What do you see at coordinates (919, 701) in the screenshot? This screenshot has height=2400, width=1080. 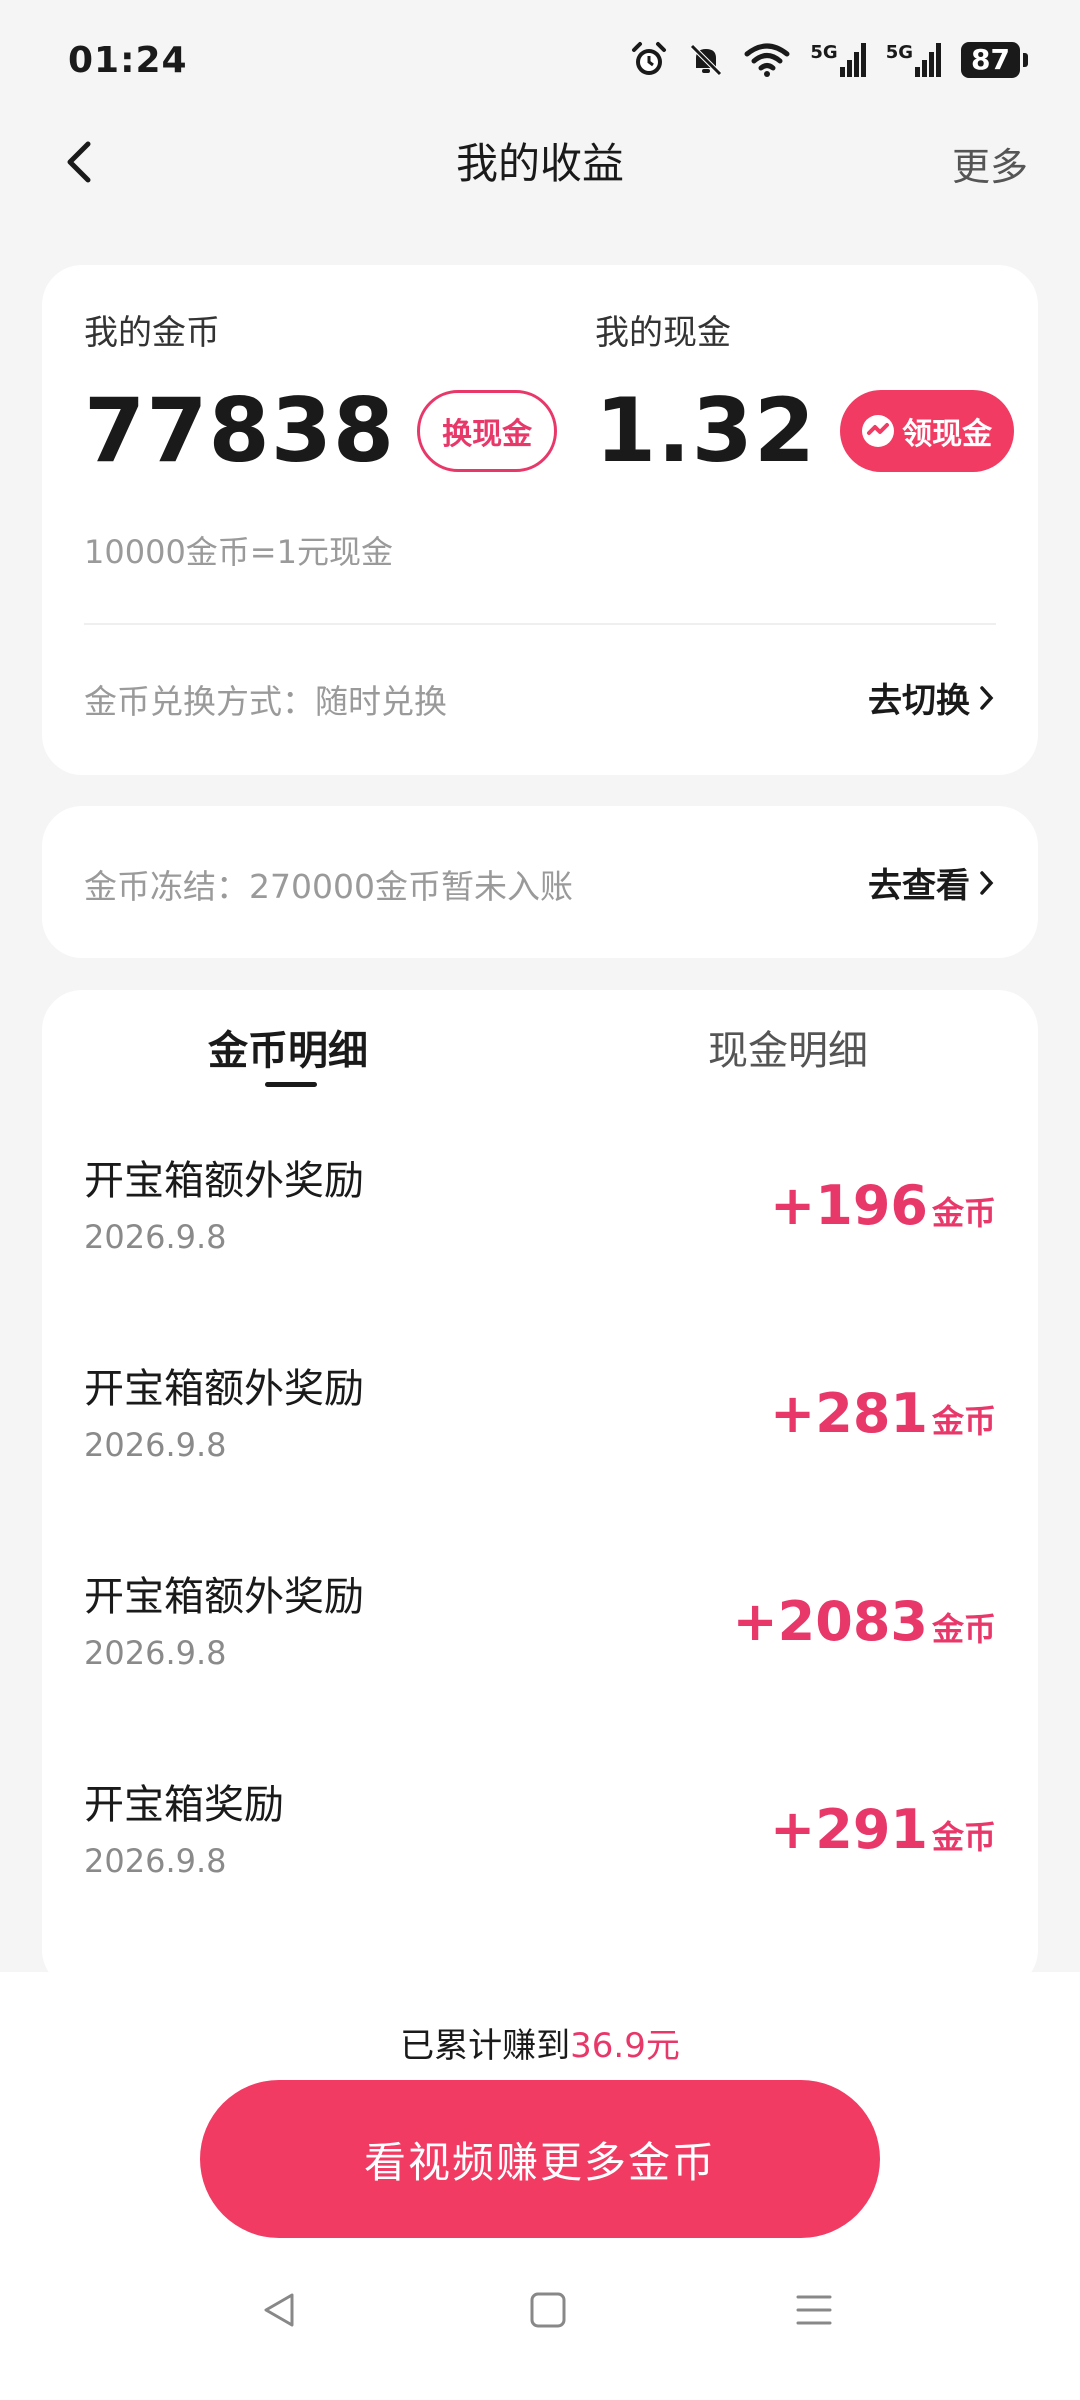 I see `switch-method-label: 去切换` at bounding box center [919, 701].